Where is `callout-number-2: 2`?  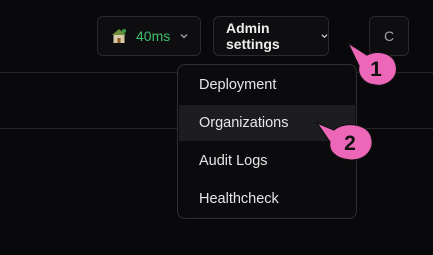 callout-number-2: 2 is located at coordinates (350, 143).